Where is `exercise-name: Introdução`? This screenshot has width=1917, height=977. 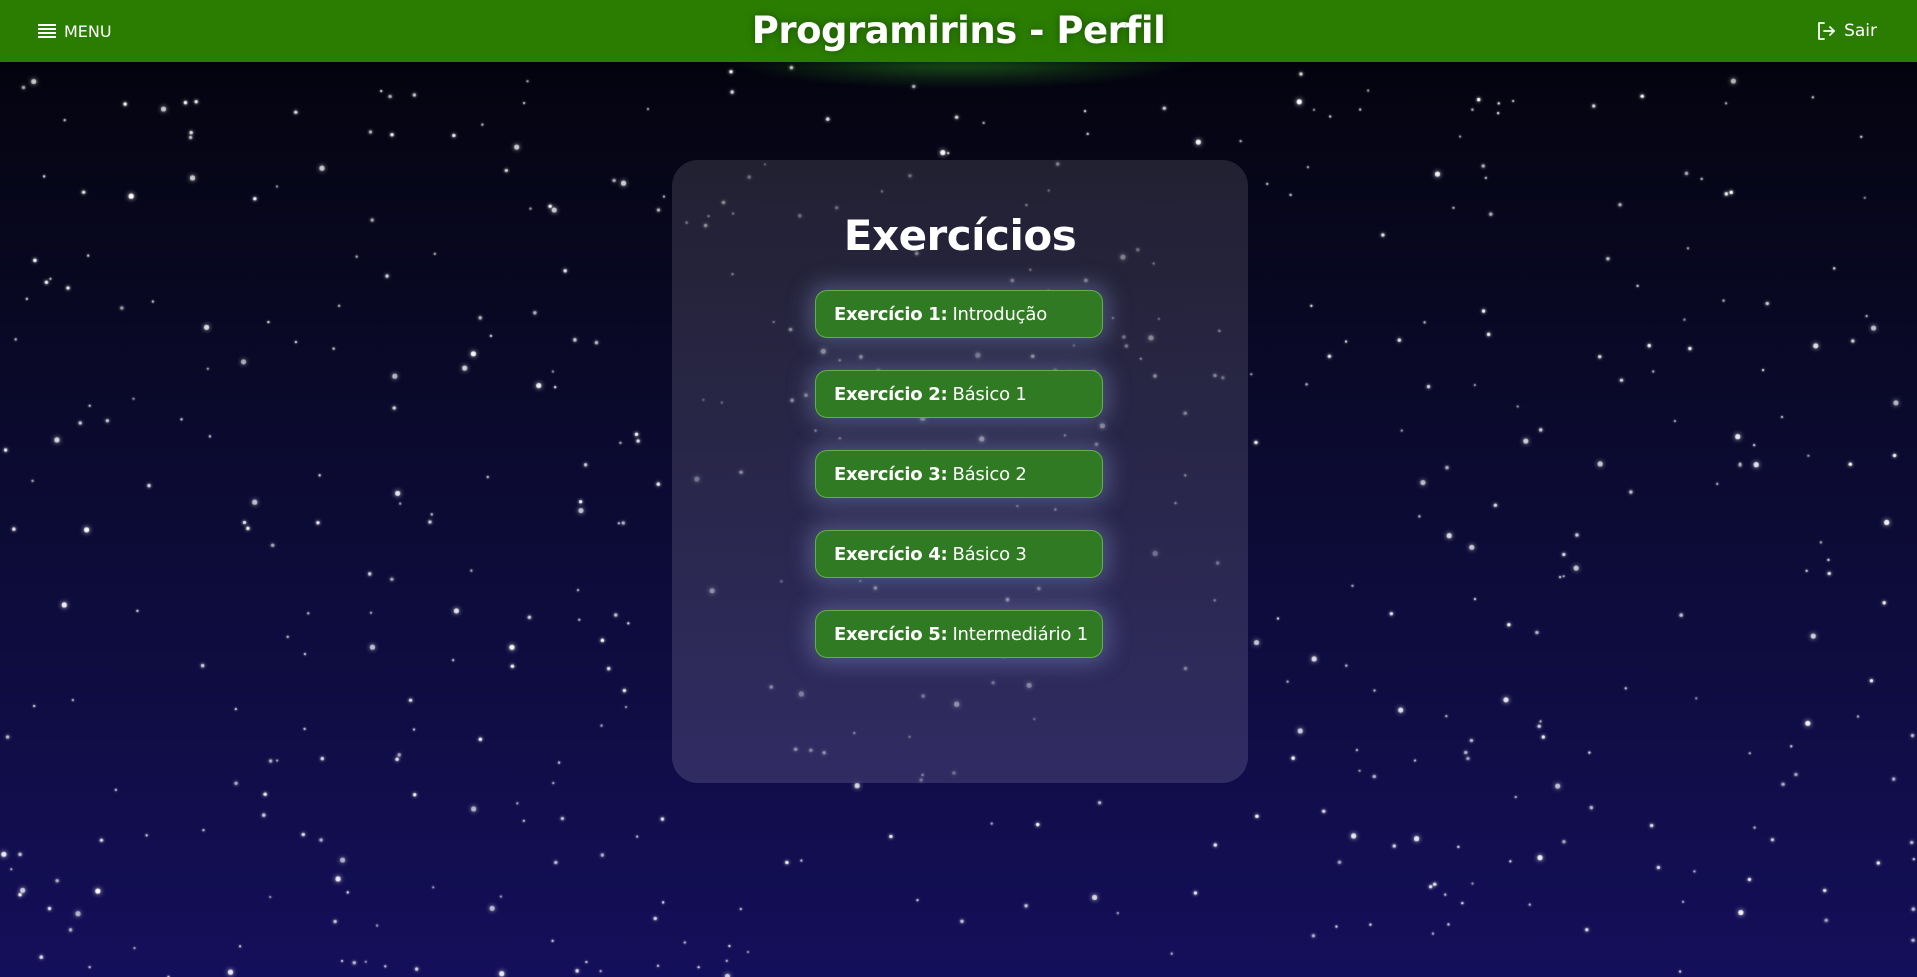
exercise-name: Introdução is located at coordinates (1000, 314).